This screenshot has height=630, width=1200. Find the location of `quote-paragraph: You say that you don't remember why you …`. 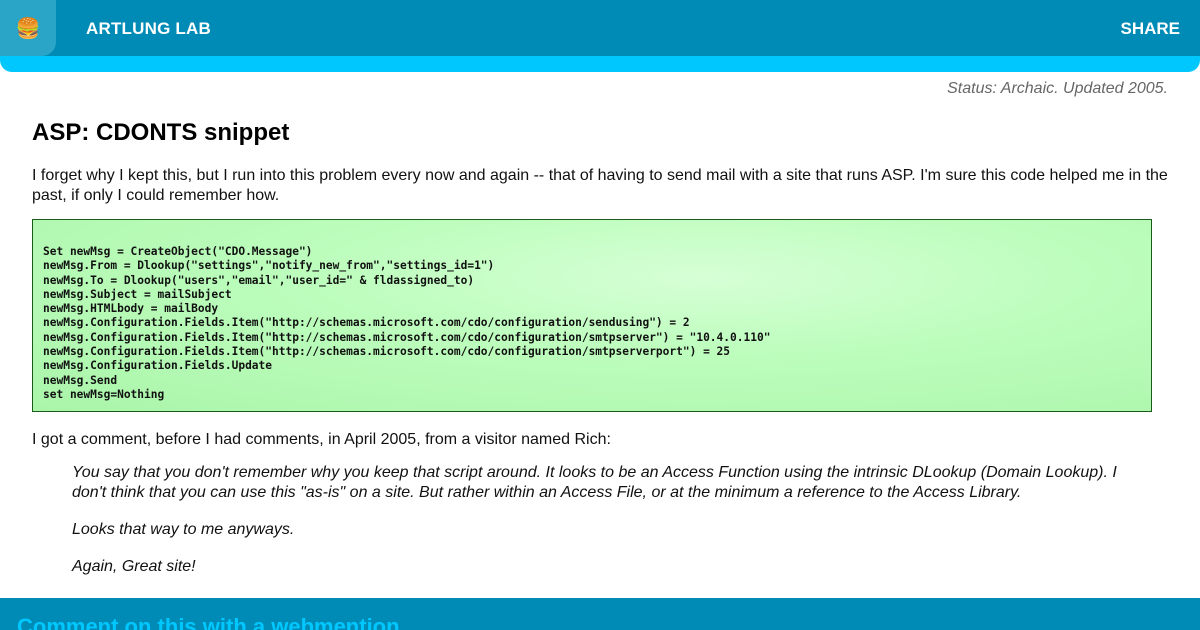

quote-paragraph: You say that you don't remember why you … is located at coordinates (594, 482).